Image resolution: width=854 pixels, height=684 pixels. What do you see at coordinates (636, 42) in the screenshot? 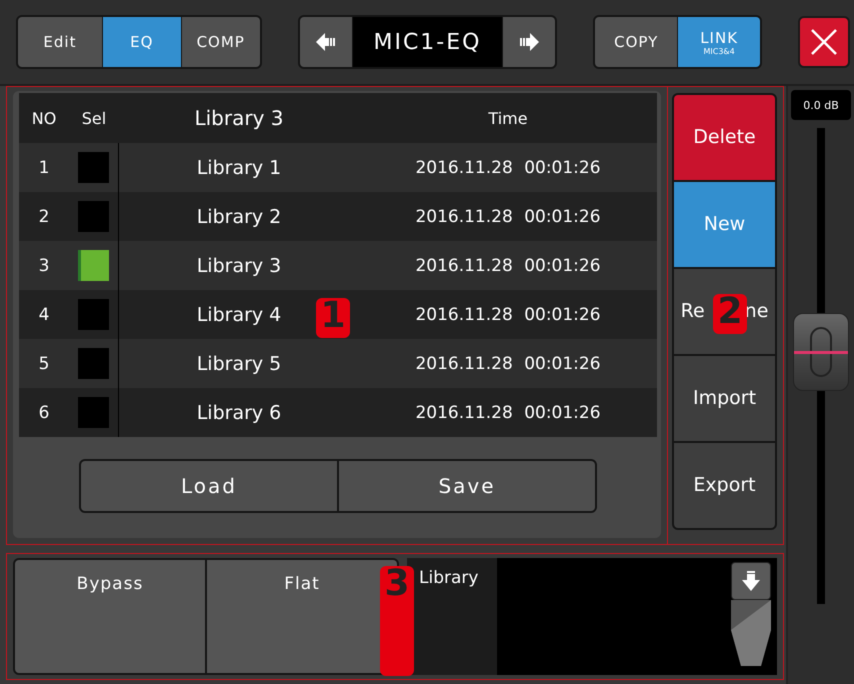
I see `copy-button: COPY` at bounding box center [636, 42].